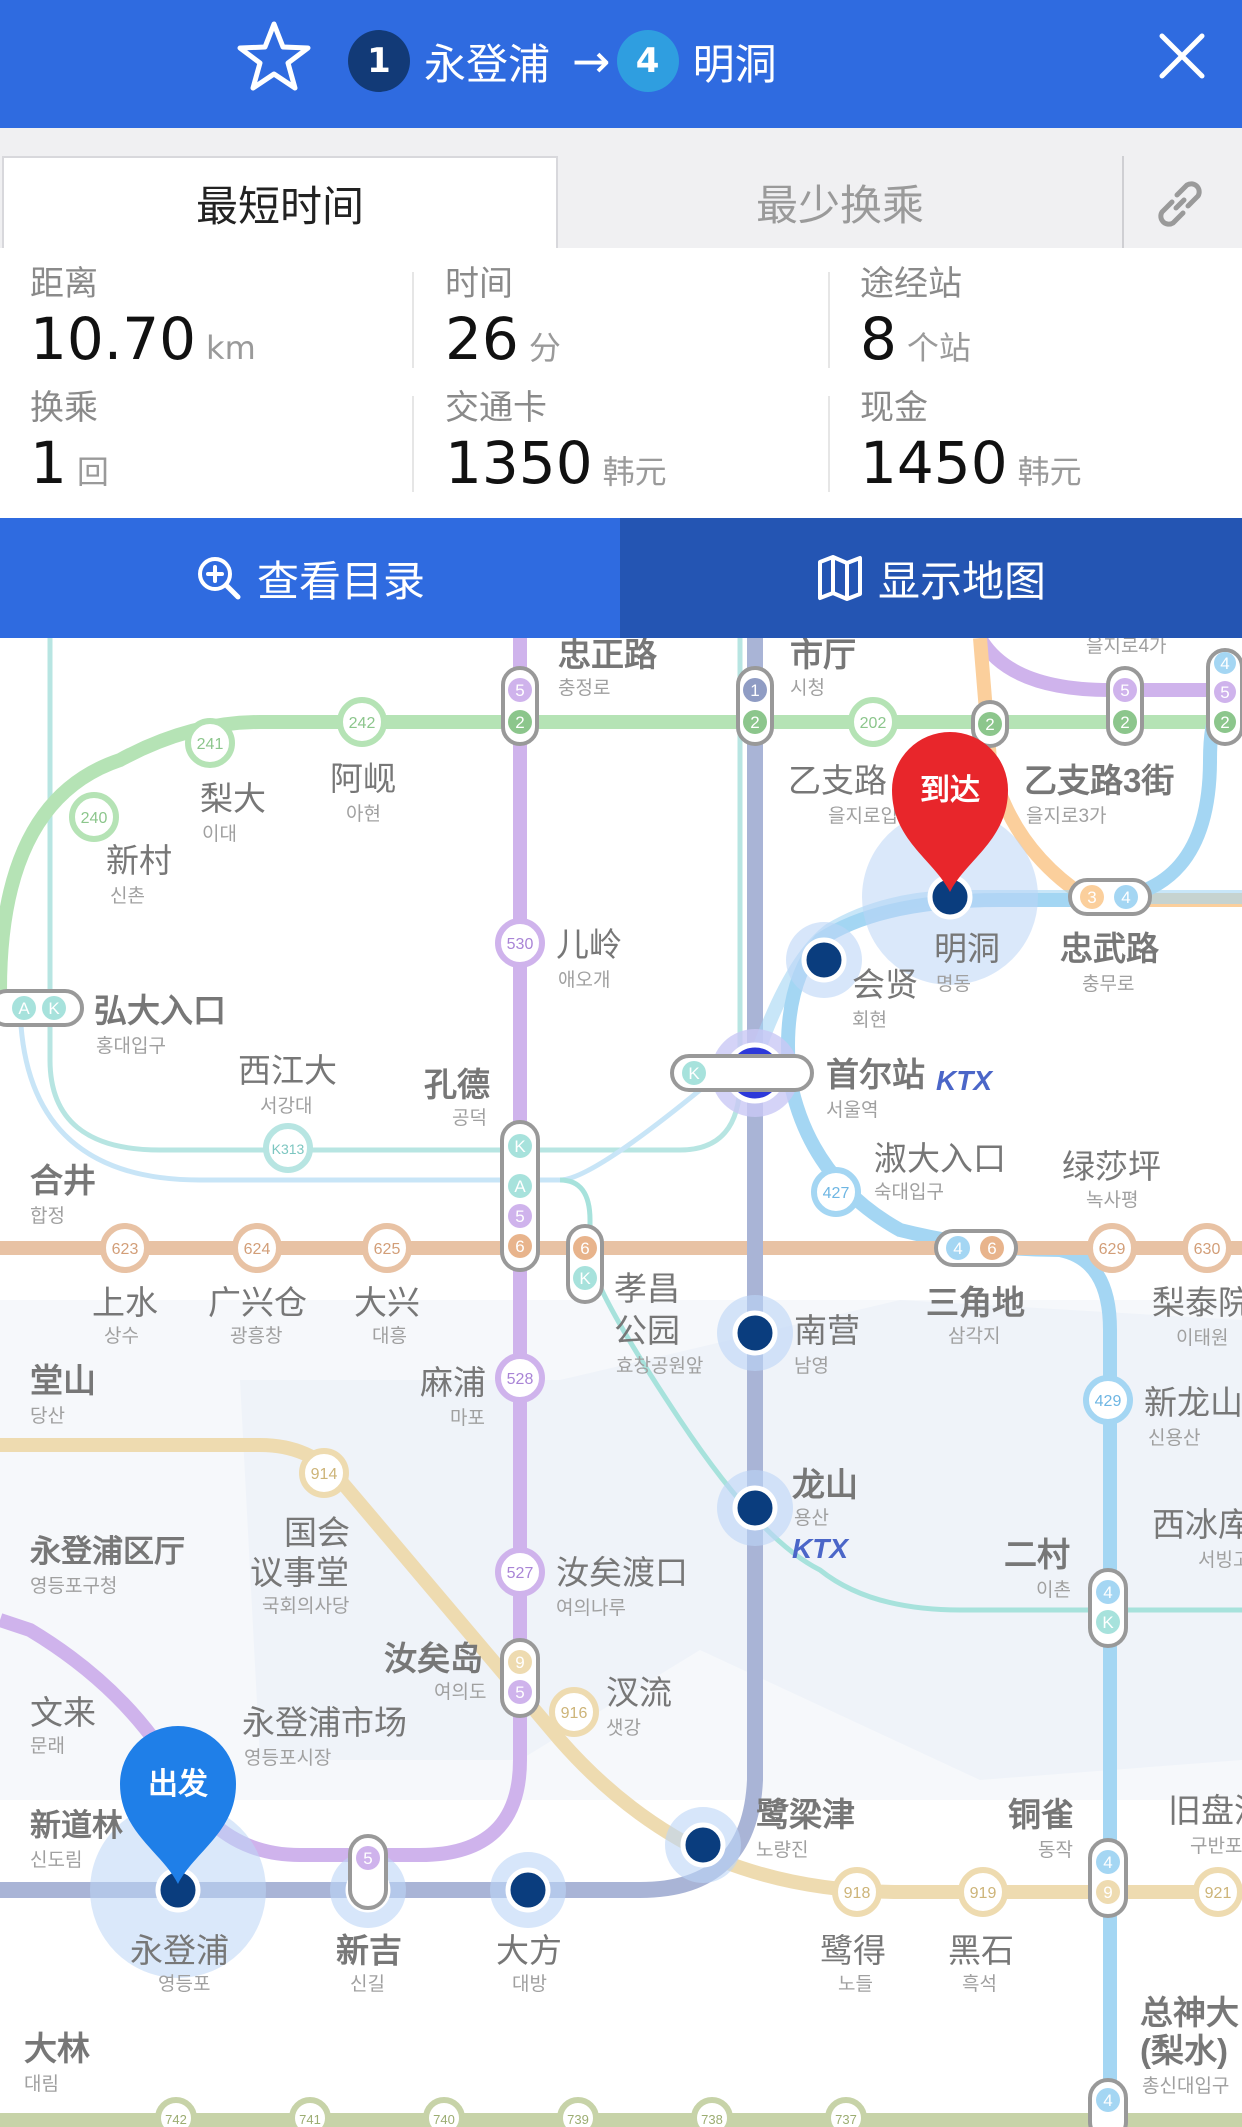 The height and width of the screenshot is (2127, 1242). I want to click on code-marker: 630, so click(1207, 1248).